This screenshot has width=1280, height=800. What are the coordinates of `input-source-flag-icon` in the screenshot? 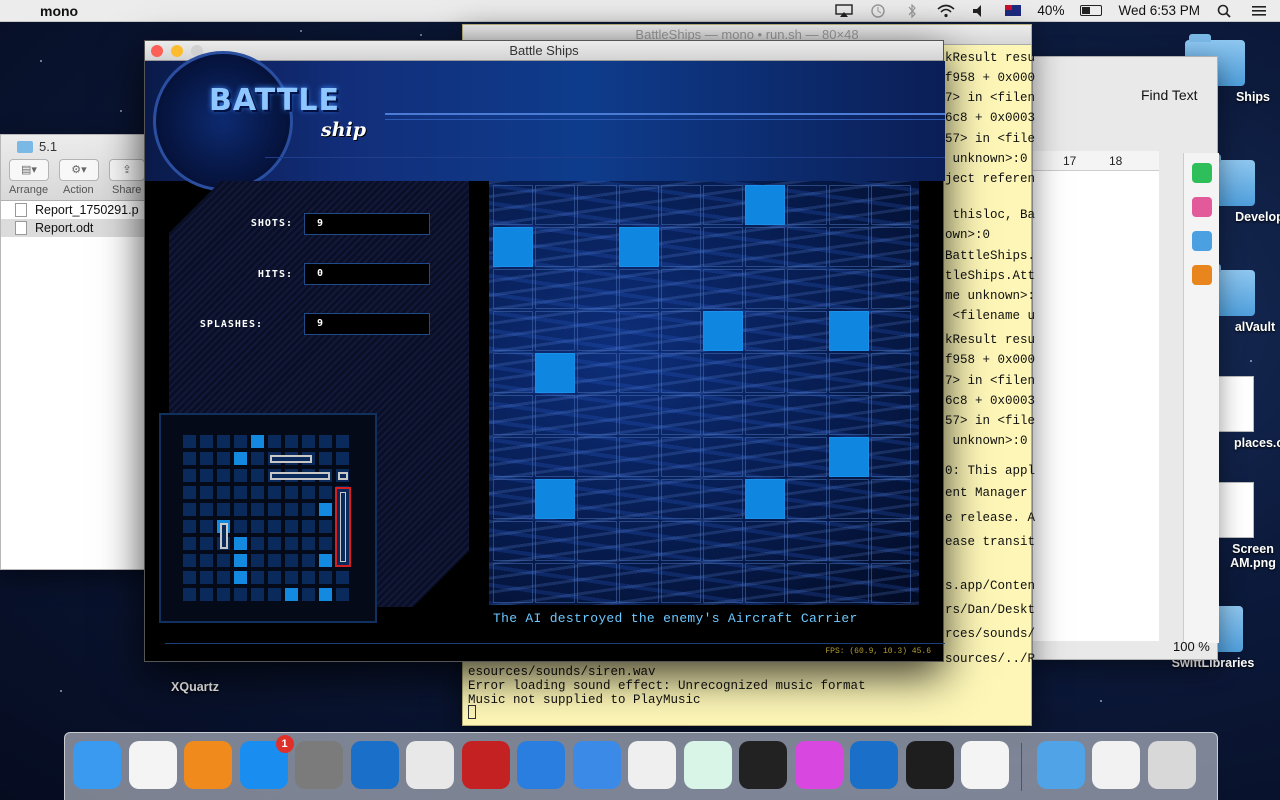 It's located at (1013, 10).